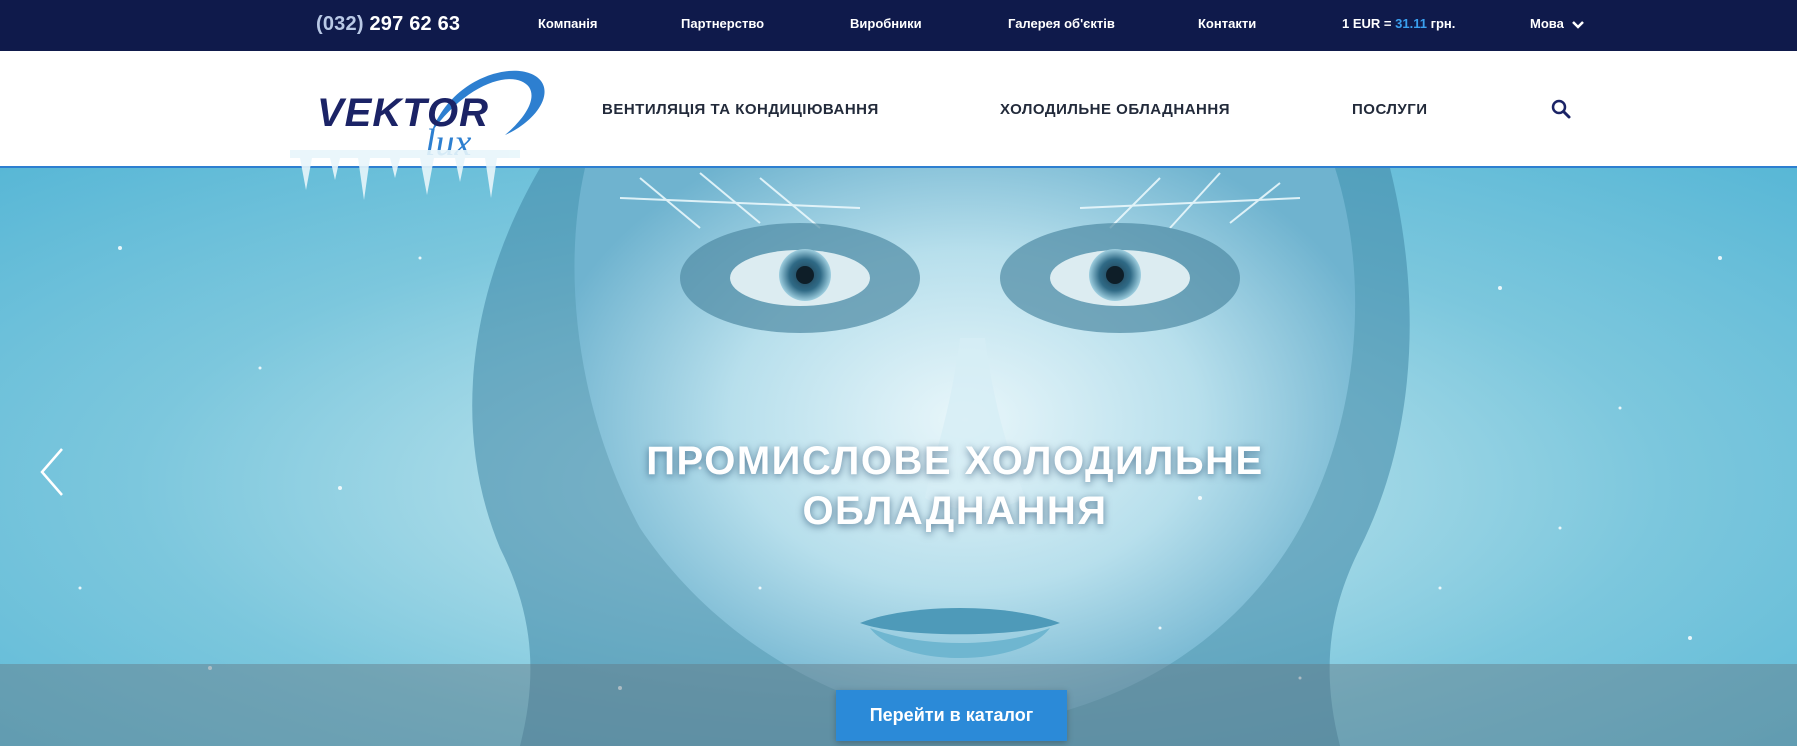 This screenshot has width=1797, height=746. What do you see at coordinates (886, 23) in the screenshot?
I see `toplink-manufacturers: Виробники` at bounding box center [886, 23].